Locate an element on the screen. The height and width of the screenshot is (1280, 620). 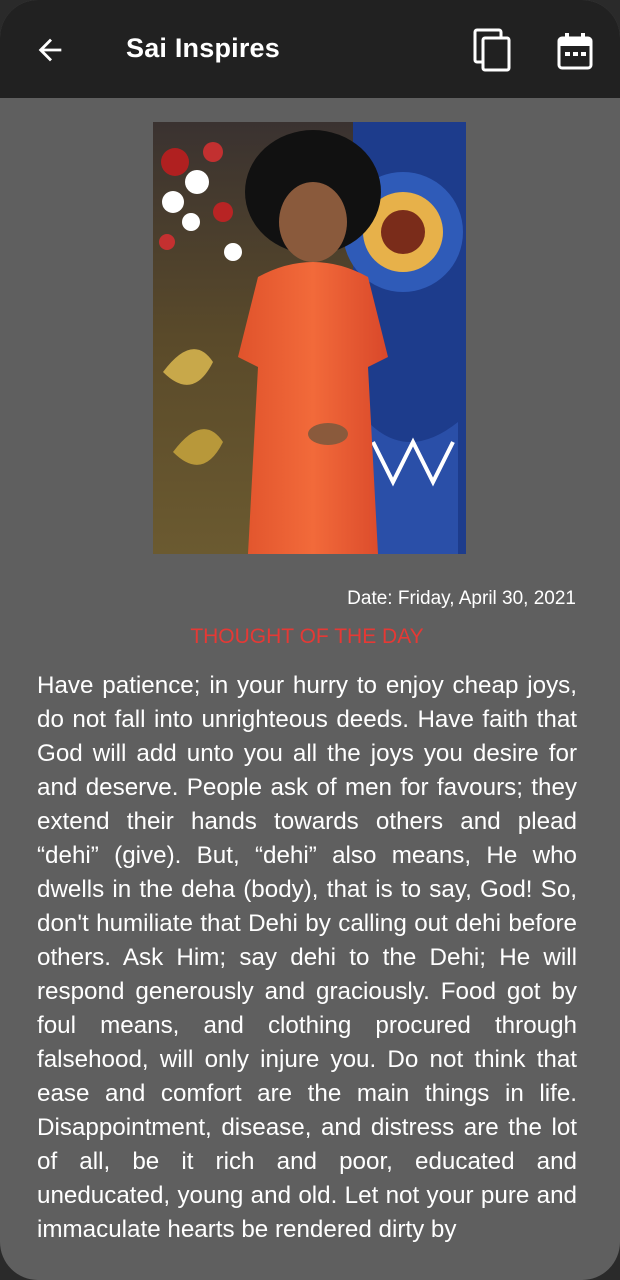
back-button is located at coordinates (50, 50).